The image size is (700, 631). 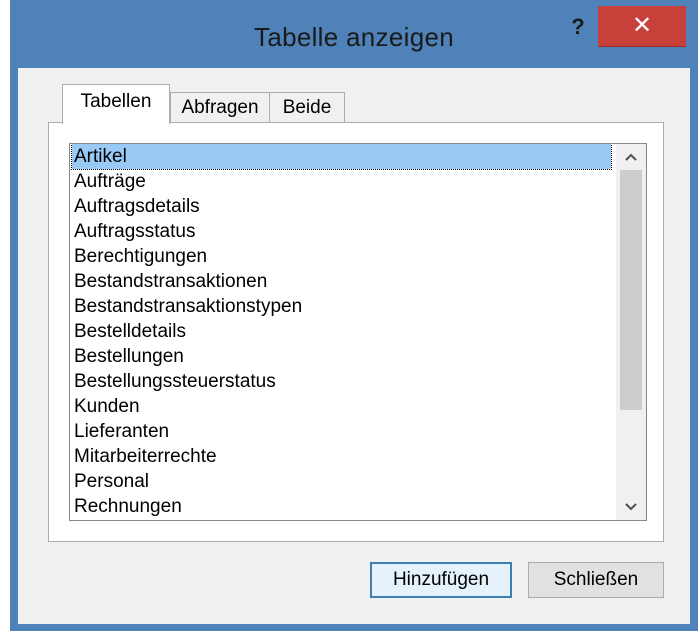 What do you see at coordinates (343, 356) in the screenshot?
I see `list-item: Bestellungen` at bounding box center [343, 356].